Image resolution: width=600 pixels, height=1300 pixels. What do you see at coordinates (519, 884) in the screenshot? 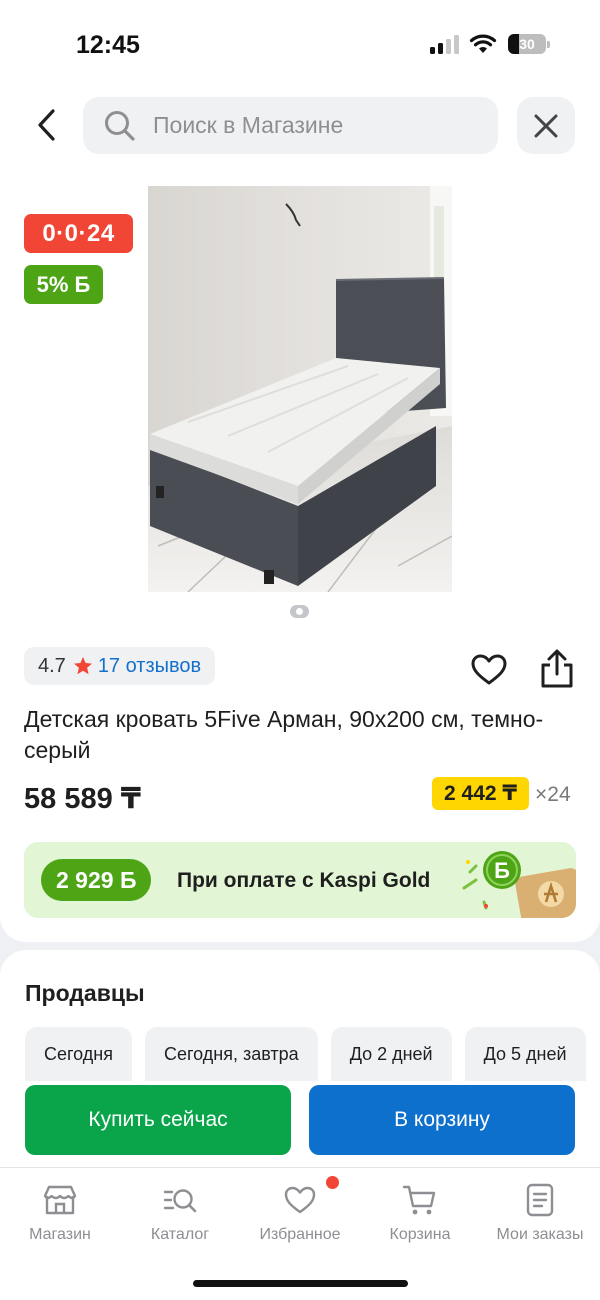
I see `kaspi-gold-card-icon: Б` at bounding box center [519, 884].